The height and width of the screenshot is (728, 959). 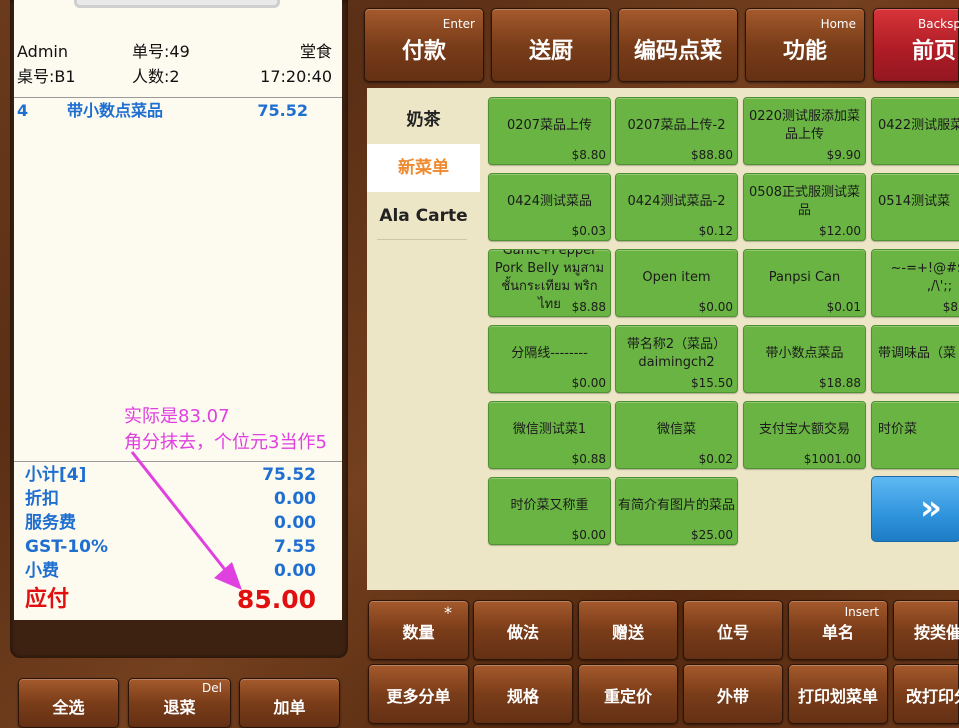 I want to click on spec-button: 规格, so click(x=523, y=694).